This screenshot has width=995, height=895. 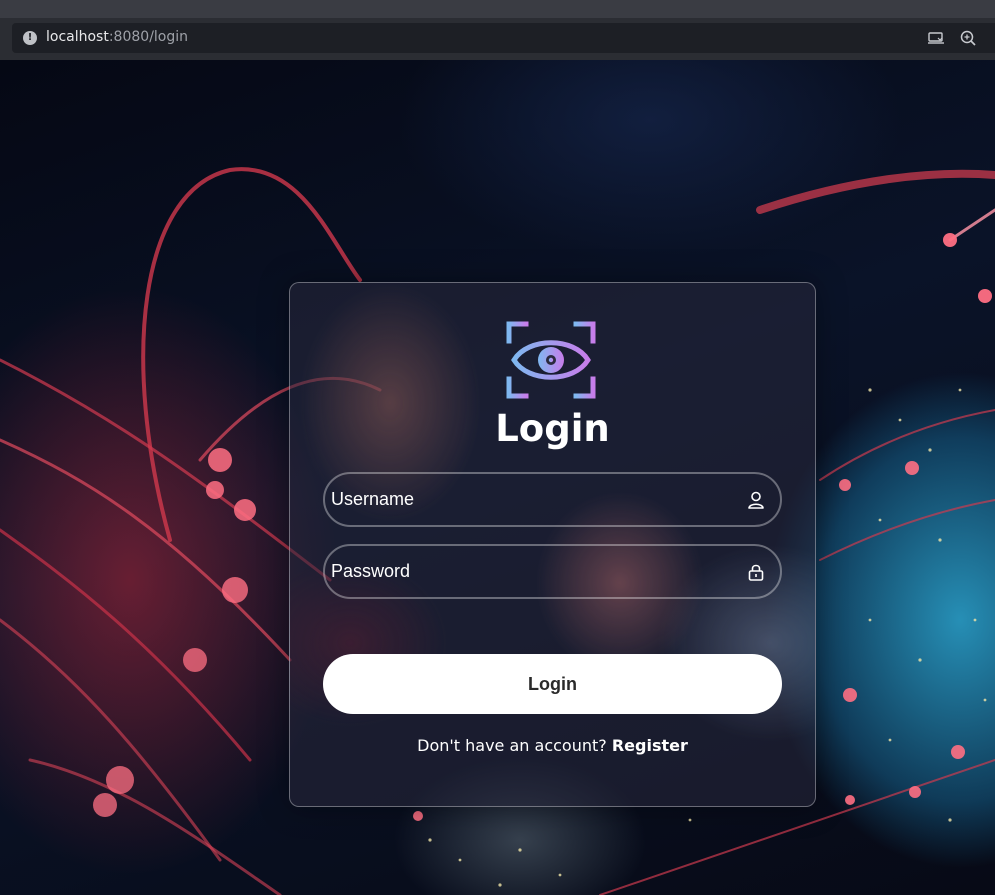 What do you see at coordinates (512, 745) in the screenshot?
I see `register-prompt-text: Don't have an account?` at bounding box center [512, 745].